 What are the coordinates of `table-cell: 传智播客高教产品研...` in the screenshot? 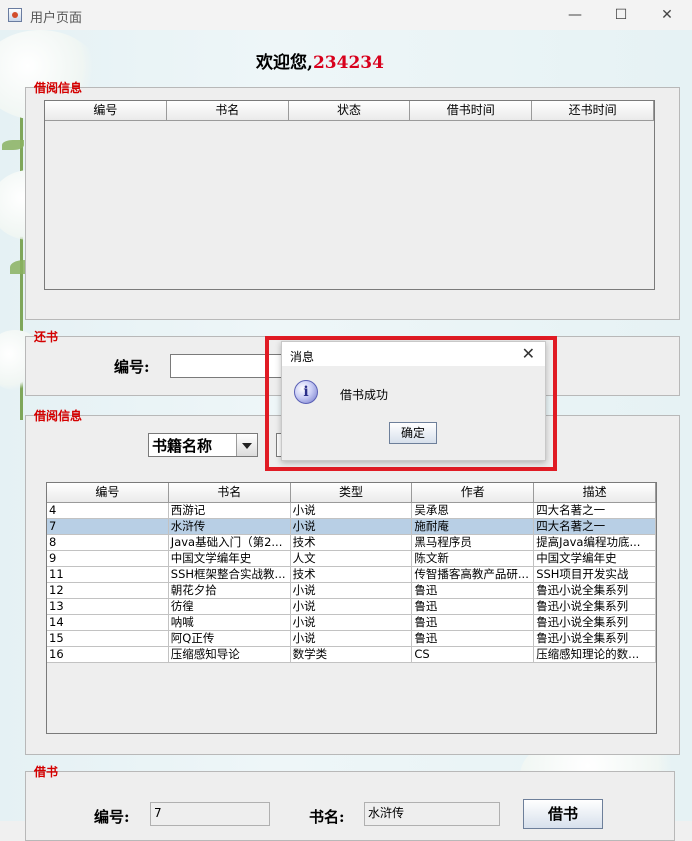 It's located at (473, 575).